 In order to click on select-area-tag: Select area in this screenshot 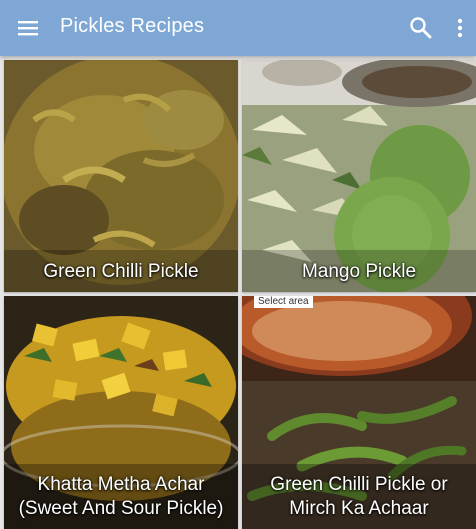, I will do `click(283, 302)`.